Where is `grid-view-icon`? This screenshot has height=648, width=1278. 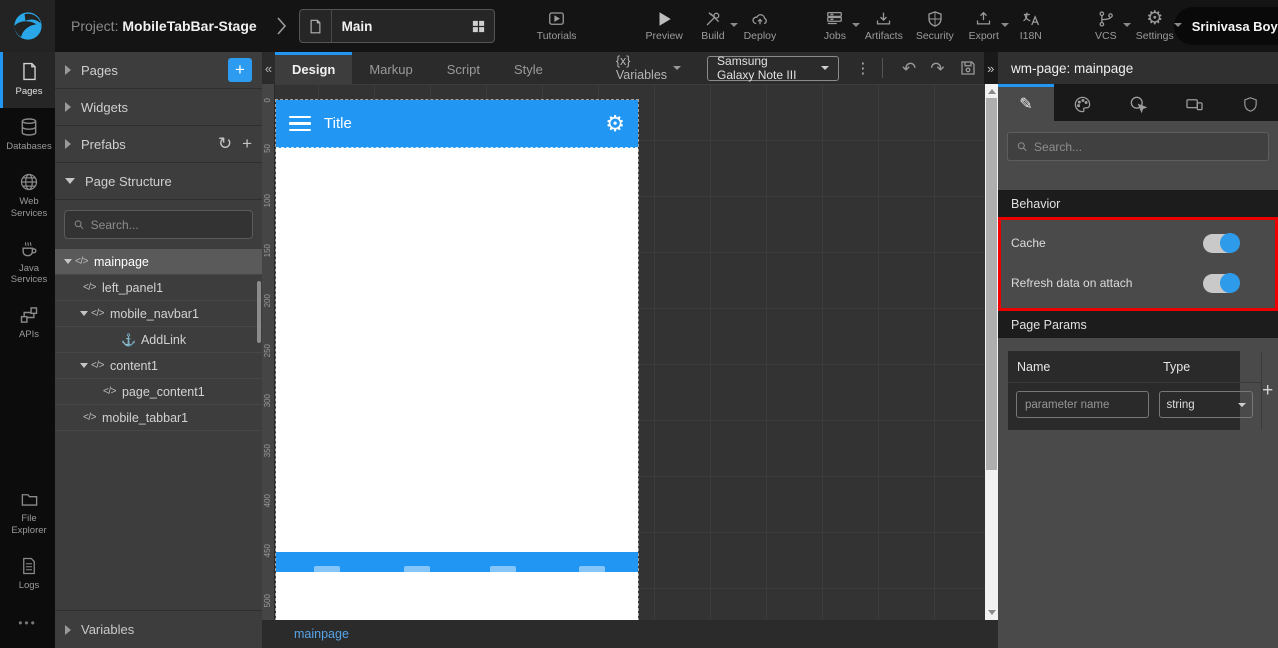
grid-view-icon is located at coordinates (479, 26).